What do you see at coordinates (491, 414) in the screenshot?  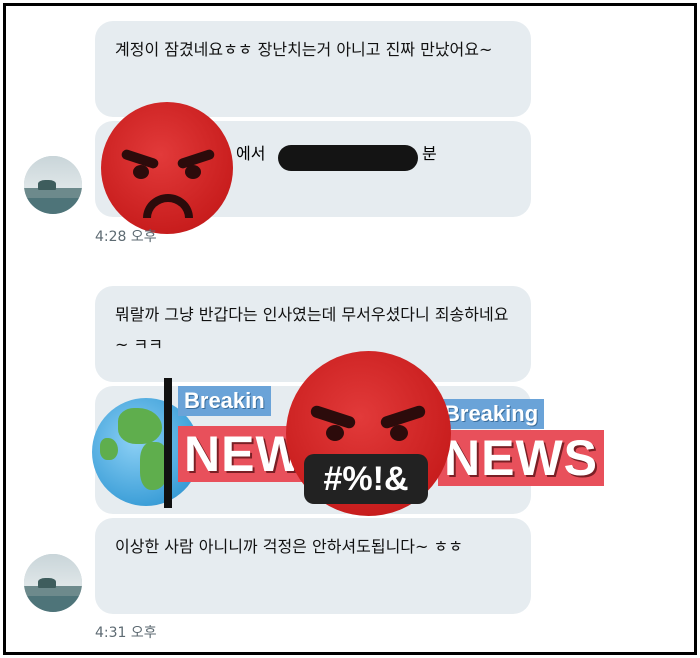 I see `breaking-label: Breaking` at bounding box center [491, 414].